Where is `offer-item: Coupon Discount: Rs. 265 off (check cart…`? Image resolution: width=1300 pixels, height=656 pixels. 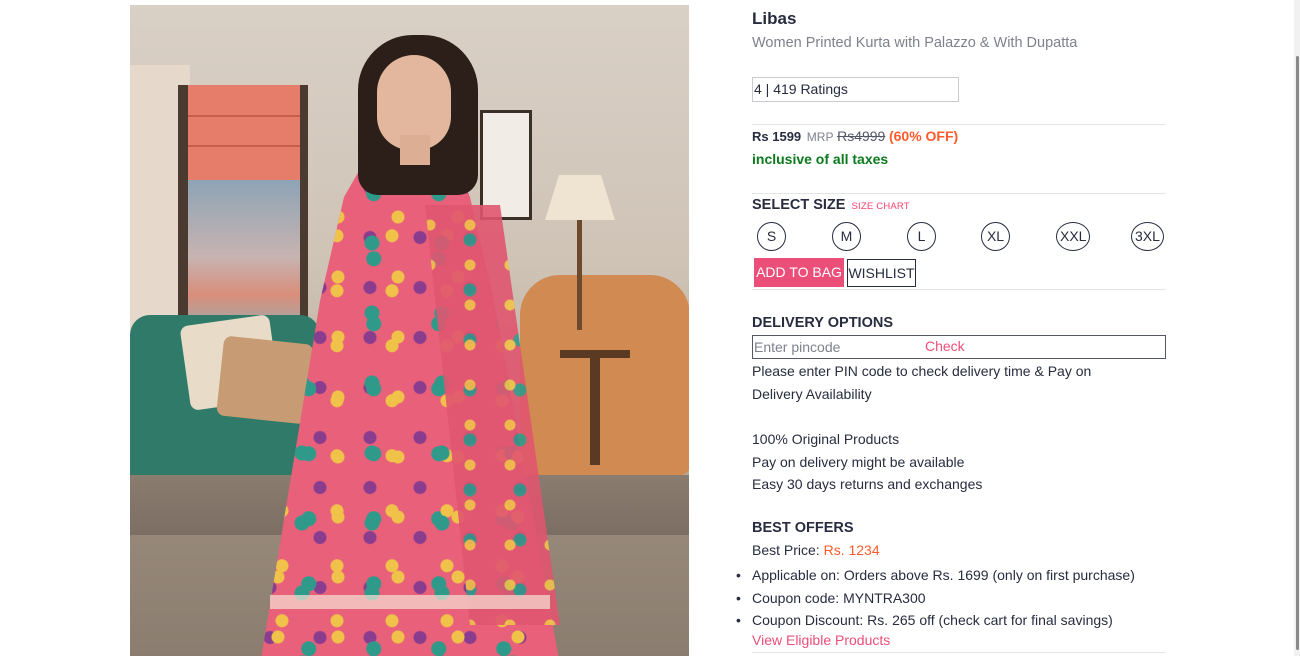 offer-item: Coupon Discount: Rs. 265 off (check cart… is located at coordinates (935, 620).